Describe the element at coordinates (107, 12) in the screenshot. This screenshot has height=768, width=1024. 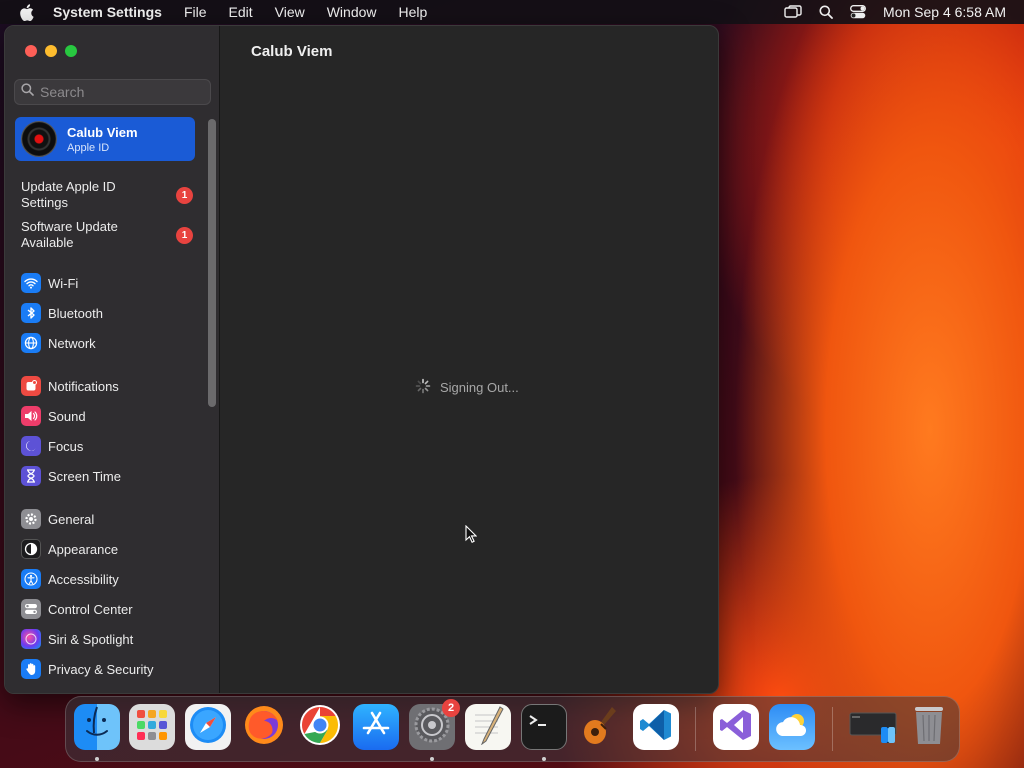
I see `menu-app-name: System Settings` at that location.